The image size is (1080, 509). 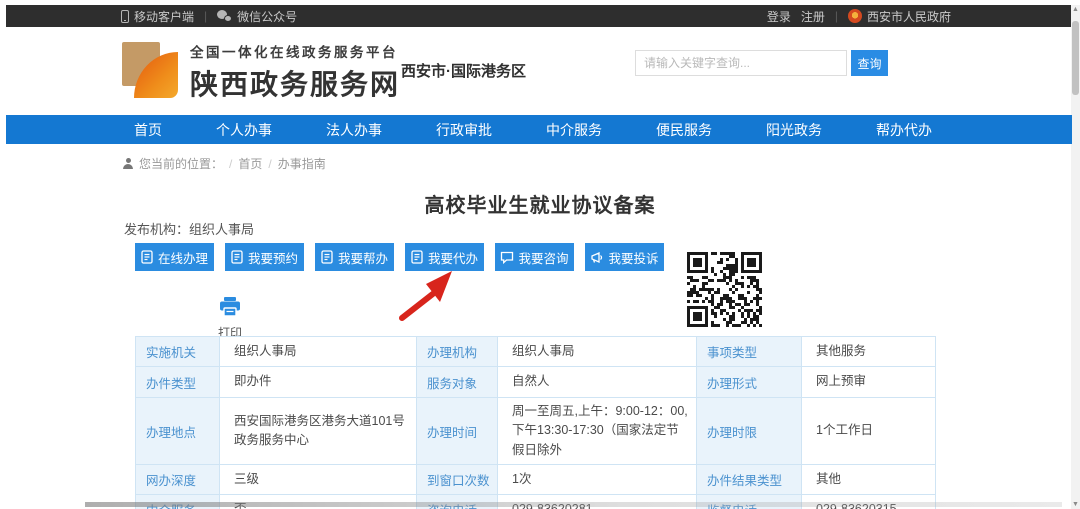 What do you see at coordinates (1075, 257) in the screenshot?
I see `scrollbar: ▲ ▼` at bounding box center [1075, 257].